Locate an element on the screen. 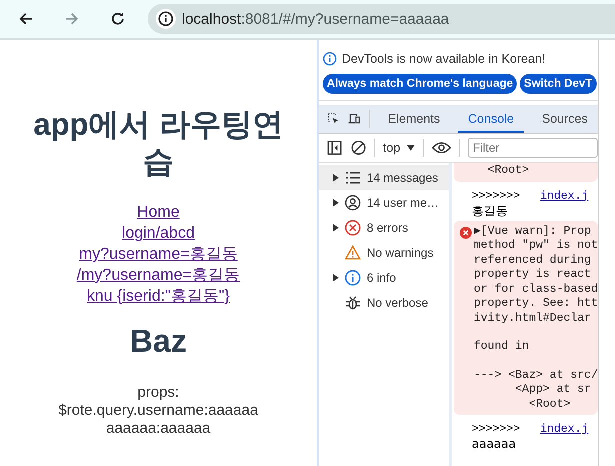 Image resolution: width=615 pixels, height=466 pixels. props-text: props: is located at coordinates (158, 393).